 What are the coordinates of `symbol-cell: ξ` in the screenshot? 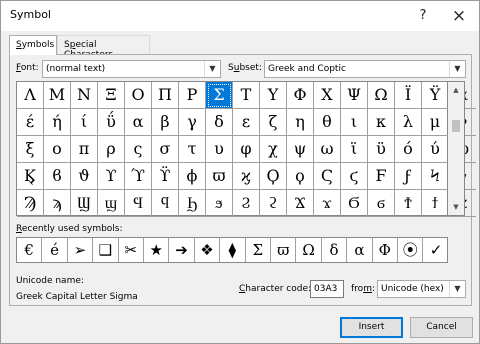 It's located at (30, 149).